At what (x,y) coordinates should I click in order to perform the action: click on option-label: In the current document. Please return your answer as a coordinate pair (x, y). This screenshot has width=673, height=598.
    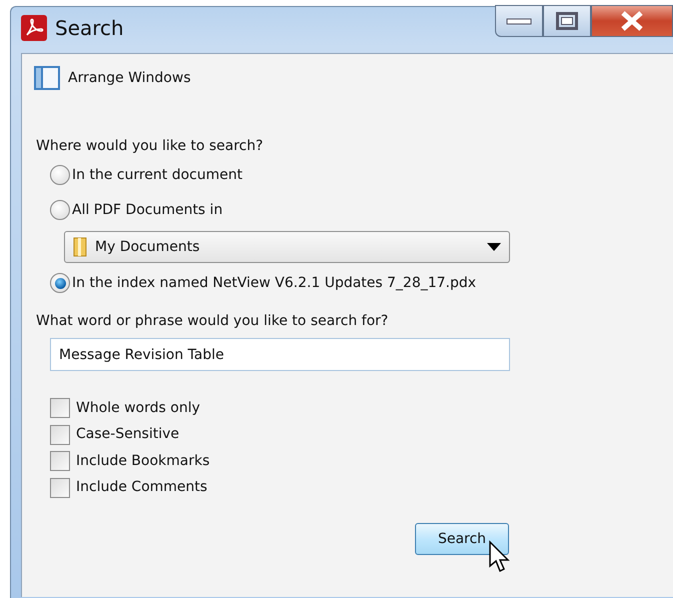
    Looking at the image, I should click on (157, 175).